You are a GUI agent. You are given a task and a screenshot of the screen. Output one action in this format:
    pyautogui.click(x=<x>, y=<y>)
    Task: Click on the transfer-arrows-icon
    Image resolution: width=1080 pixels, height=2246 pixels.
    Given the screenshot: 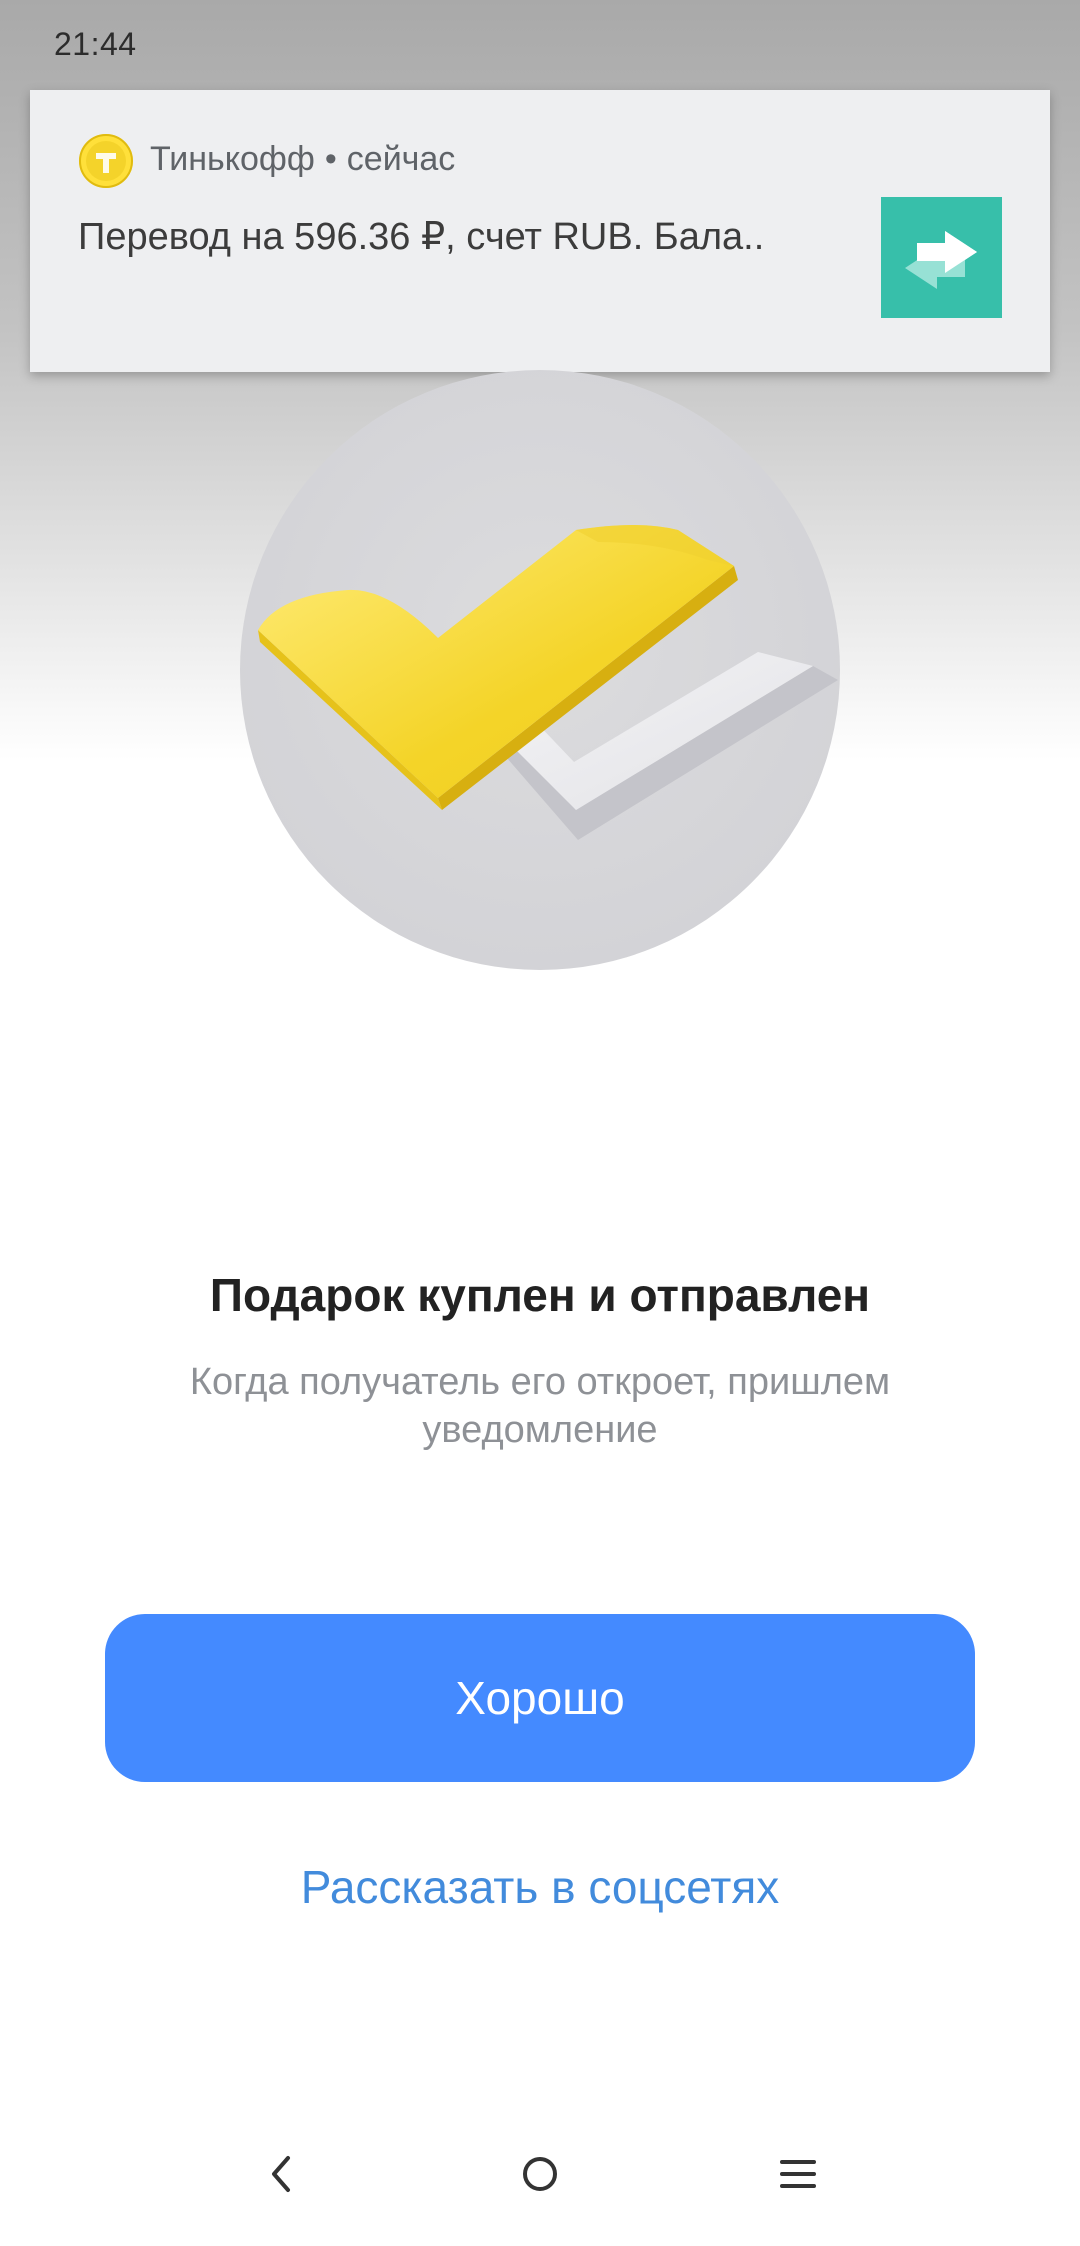 What is the action you would take?
    pyautogui.click(x=941, y=260)
    